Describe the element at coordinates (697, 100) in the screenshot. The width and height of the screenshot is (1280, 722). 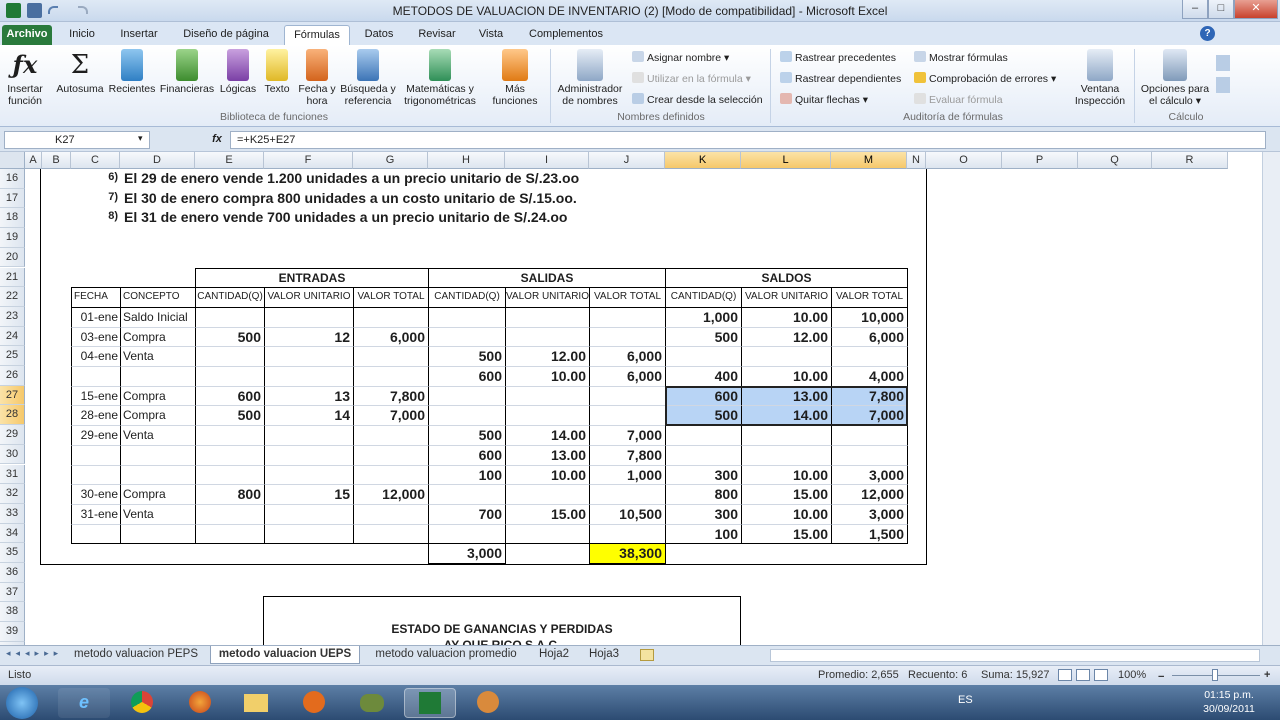
I see `crear-desde-seleccion-button: Crear desde la selección` at that location.